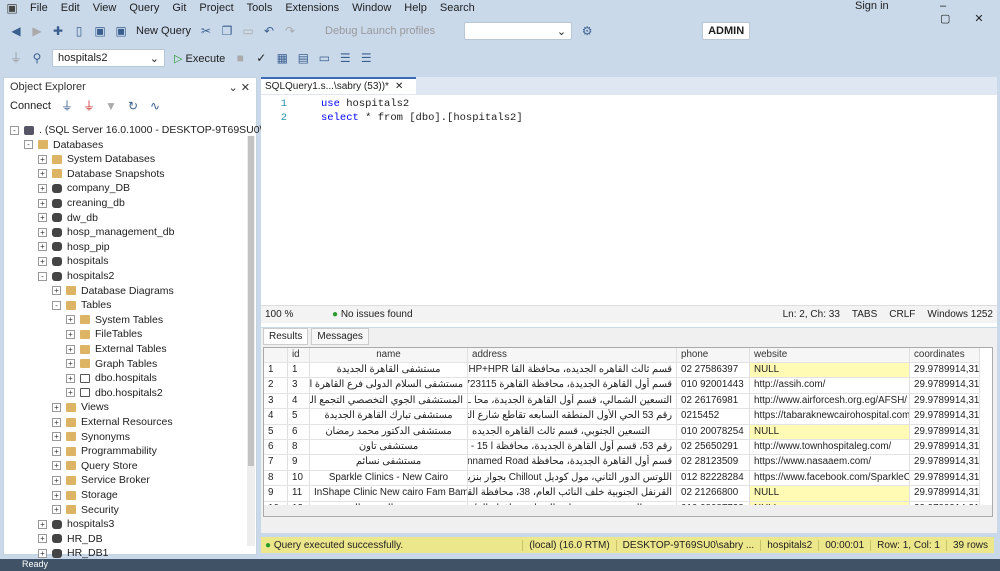 The image size is (1000, 571). What do you see at coordinates (340, 336) in the screenshot?
I see `tab-messages: Messages` at bounding box center [340, 336].